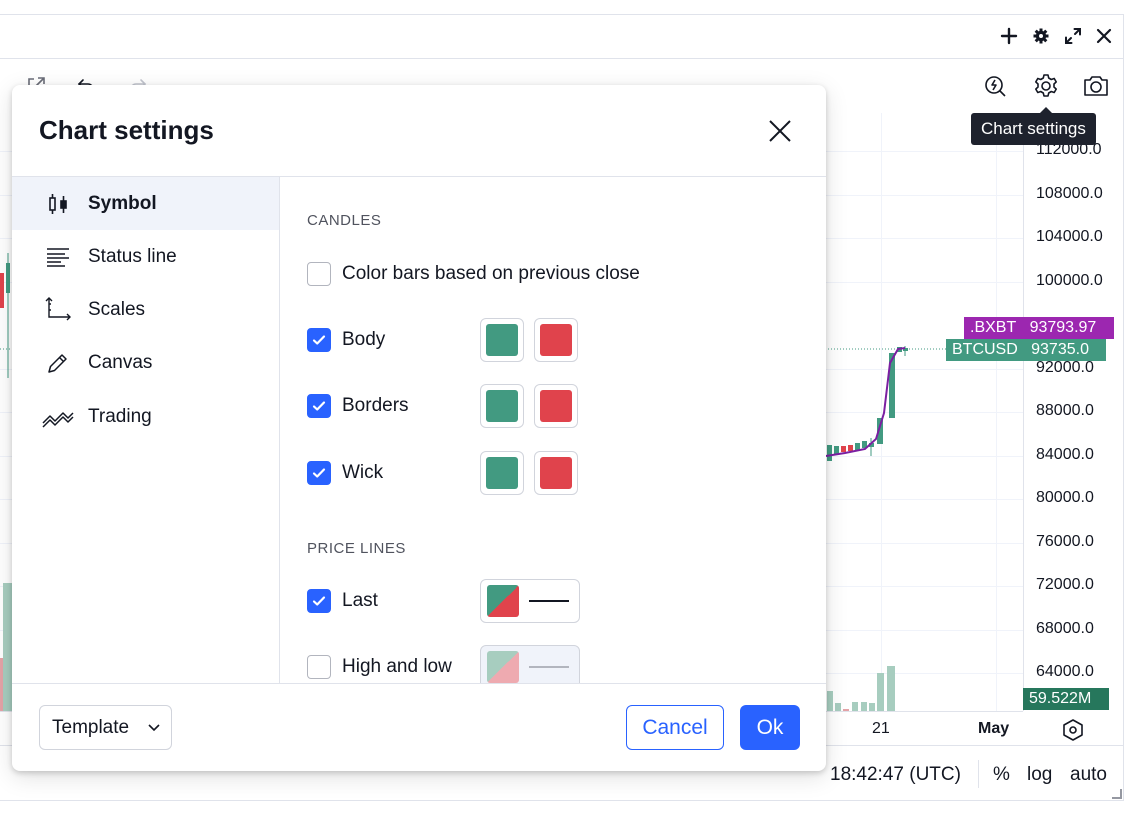  I want to click on candle, so click(2, 290).